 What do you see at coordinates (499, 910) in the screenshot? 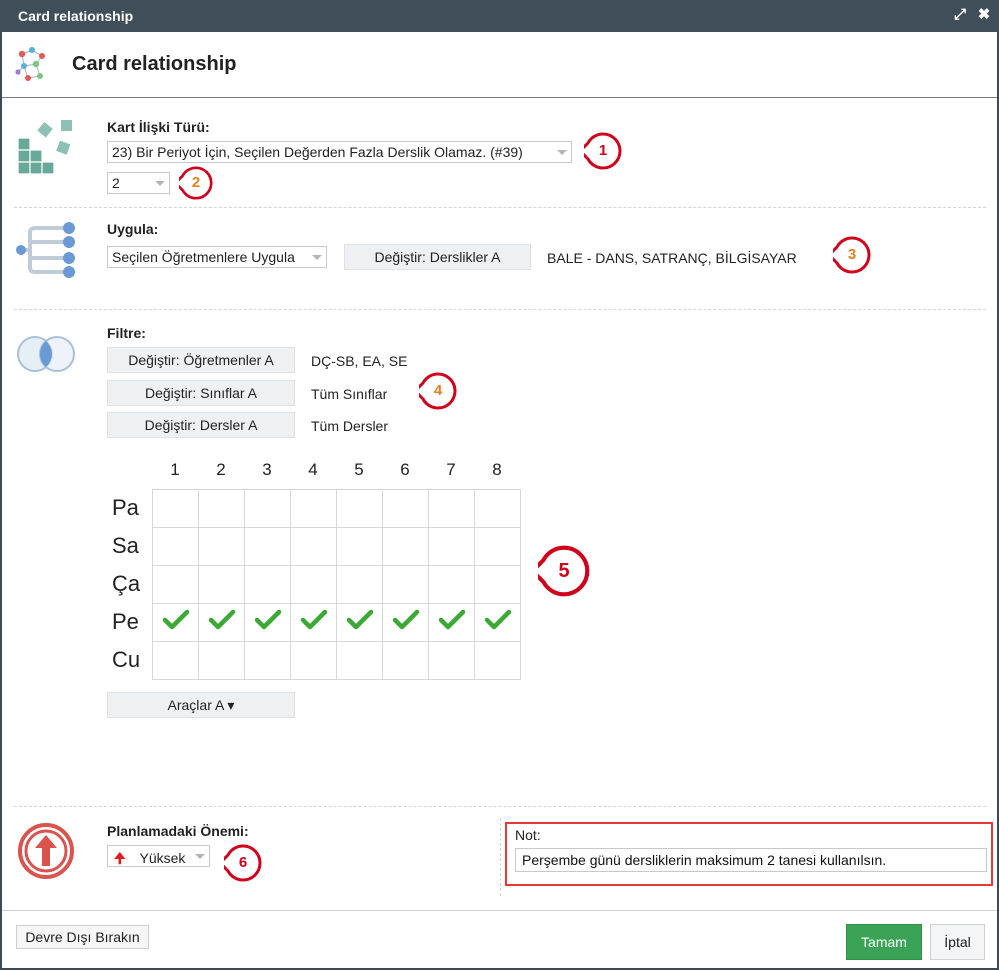
I see `dialog-footer` at bounding box center [499, 910].